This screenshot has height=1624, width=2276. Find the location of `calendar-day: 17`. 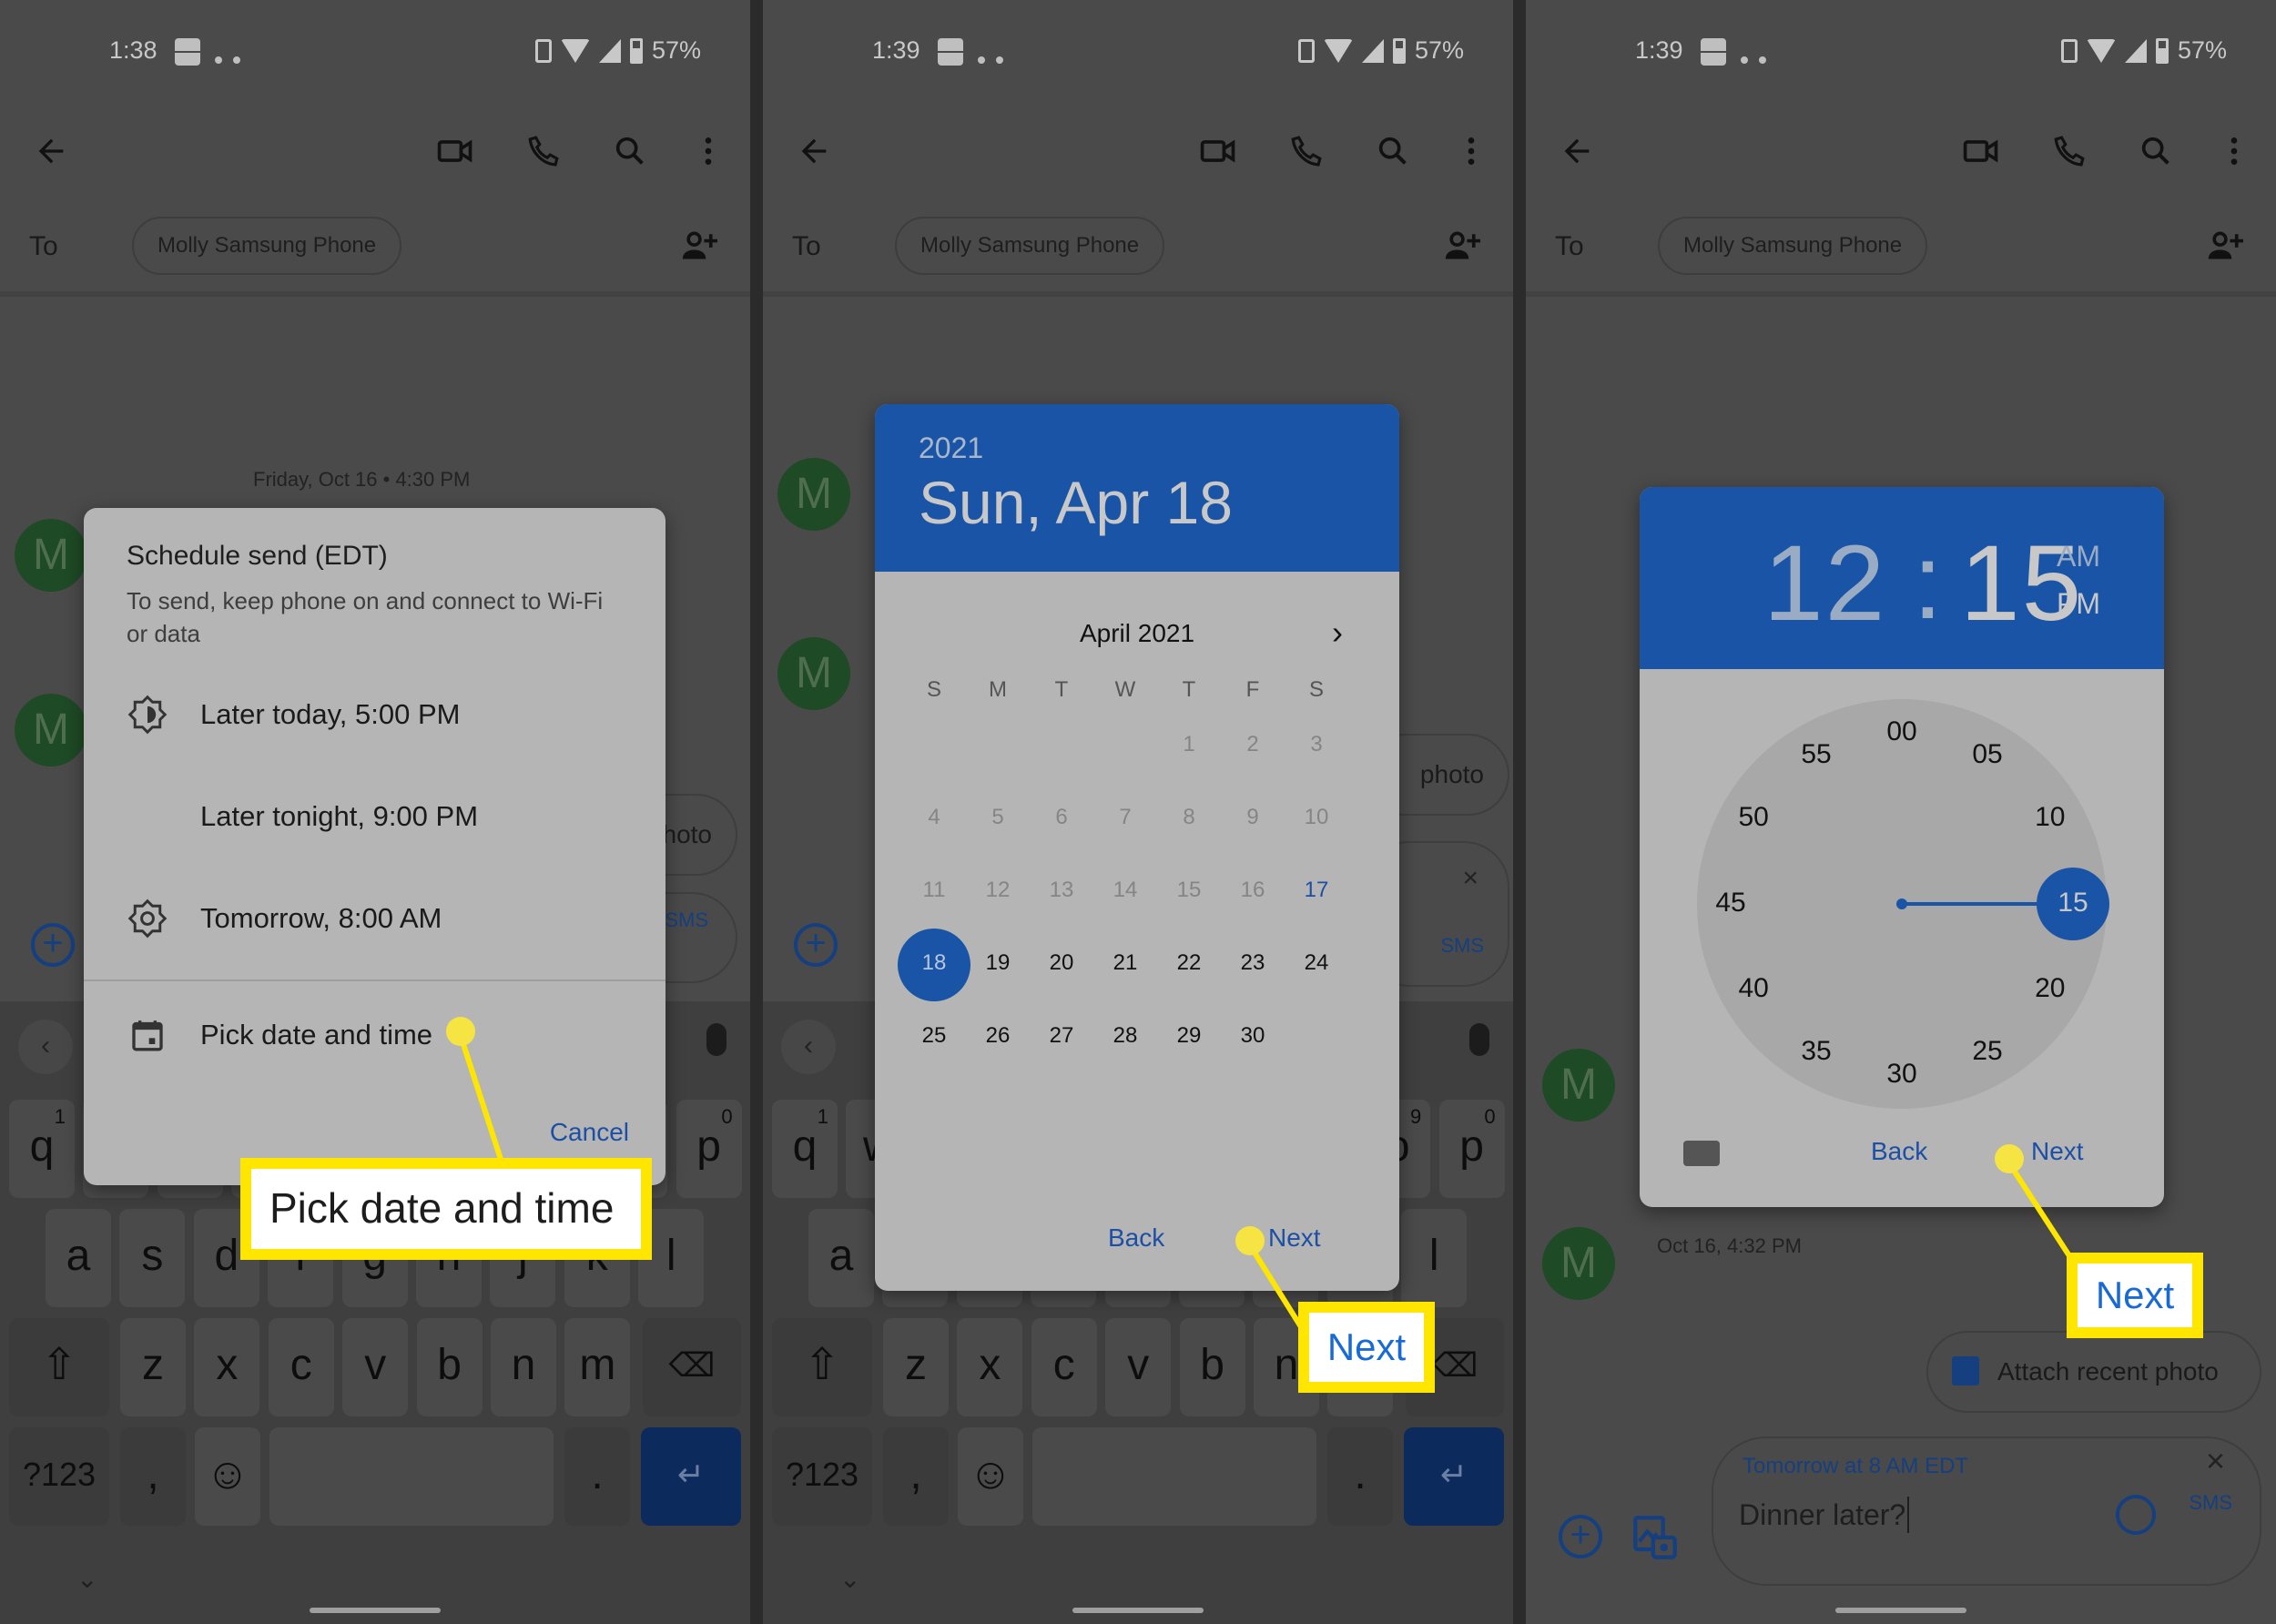

calendar-day: 17 is located at coordinates (1316, 890).